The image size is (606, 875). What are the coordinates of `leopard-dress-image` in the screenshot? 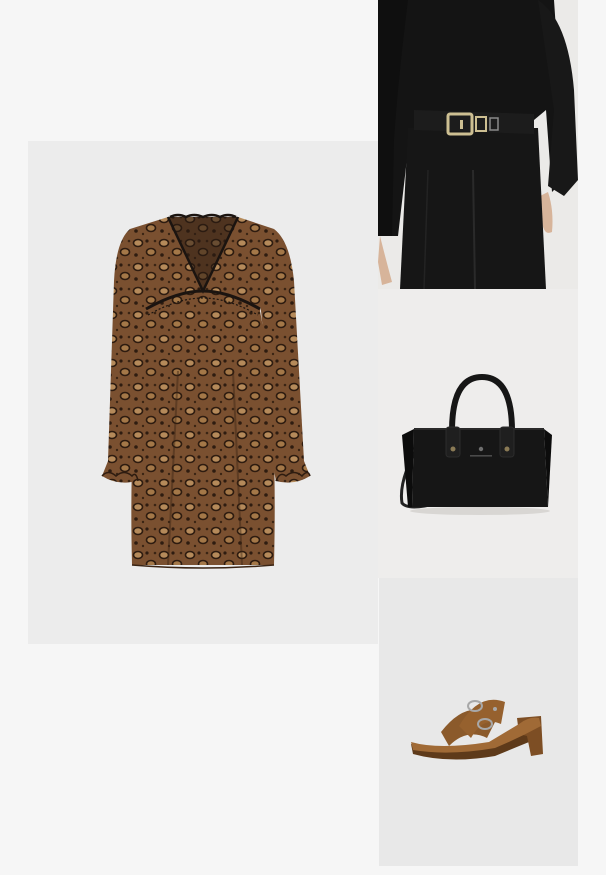 It's located at (206, 391).